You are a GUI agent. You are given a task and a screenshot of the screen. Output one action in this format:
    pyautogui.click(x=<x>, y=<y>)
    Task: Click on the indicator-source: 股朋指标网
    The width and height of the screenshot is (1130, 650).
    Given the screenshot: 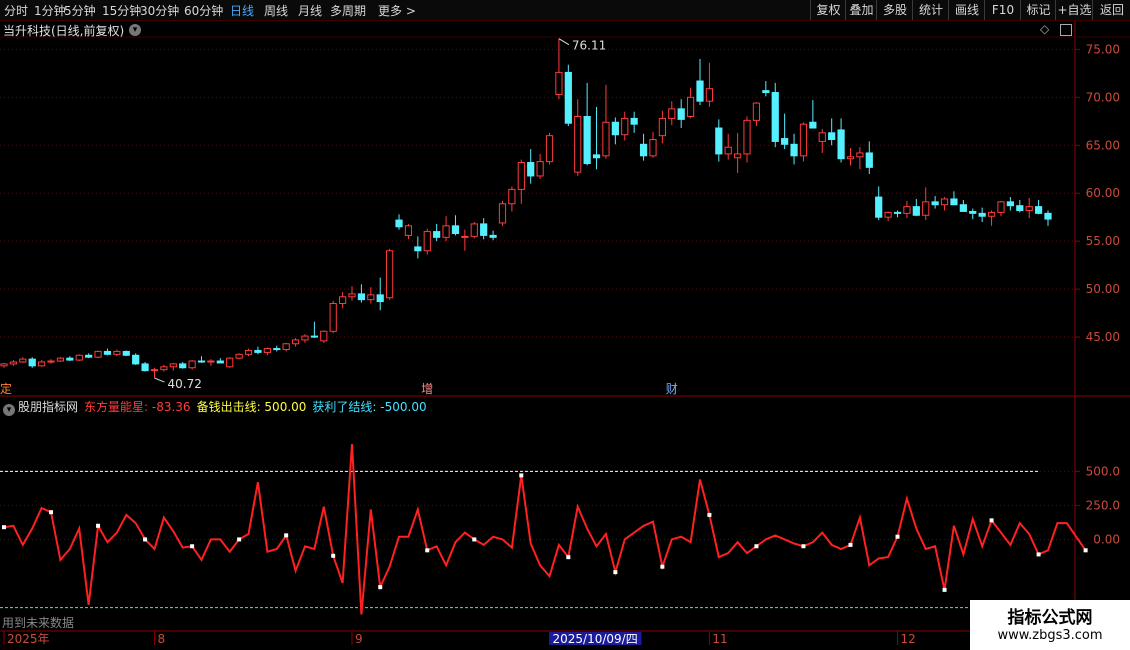 What is the action you would take?
    pyautogui.click(x=48, y=407)
    